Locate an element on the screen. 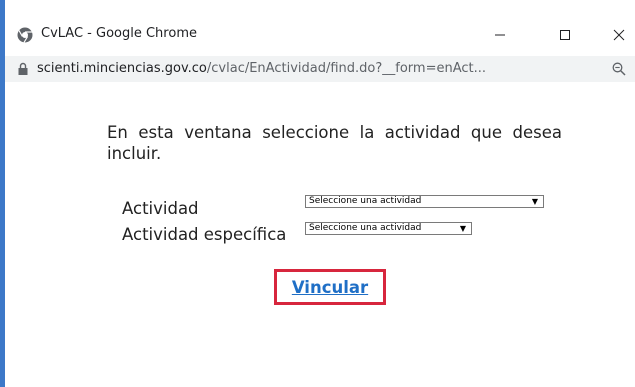 The width and height of the screenshot is (635, 387). zoom-icon is located at coordinates (619, 69).